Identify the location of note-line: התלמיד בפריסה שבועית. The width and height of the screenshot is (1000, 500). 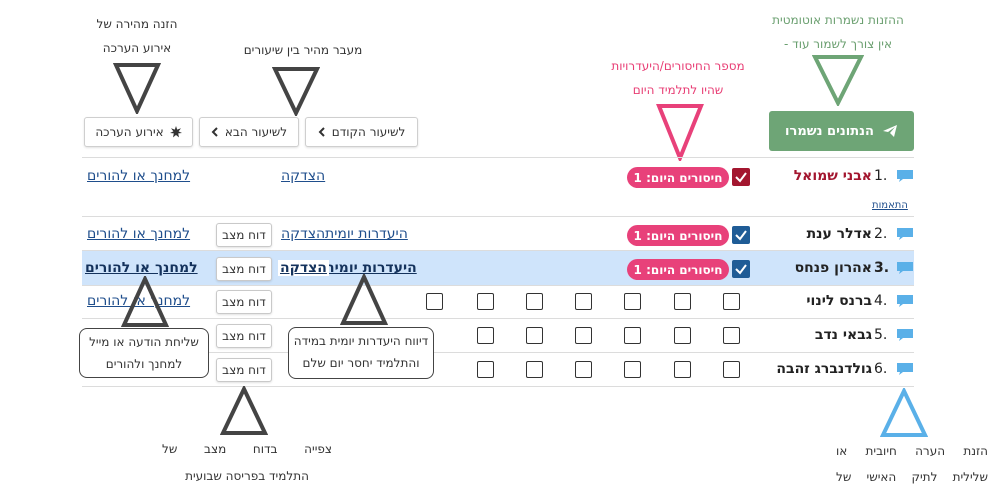
(247, 476).